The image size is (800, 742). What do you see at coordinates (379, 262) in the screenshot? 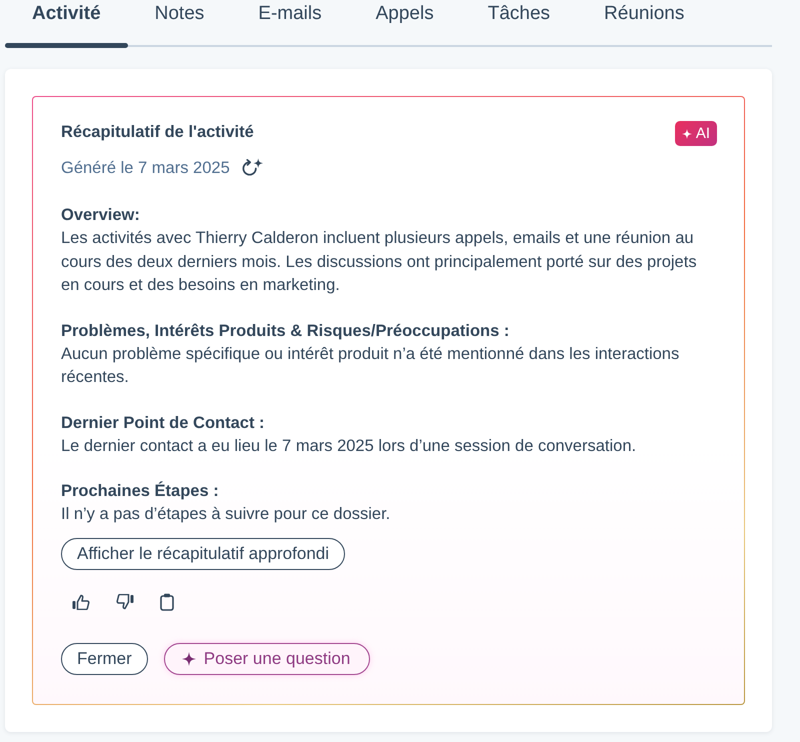
I see `section-text: Les activités avec Thierry Calderon incluent plusieurs appels, emails et une réunion au cours des deux derniers mois. Les discussions ont principalement porté sur des projets en cours et des besoins en marketing.` at bounding box center [379, 262].